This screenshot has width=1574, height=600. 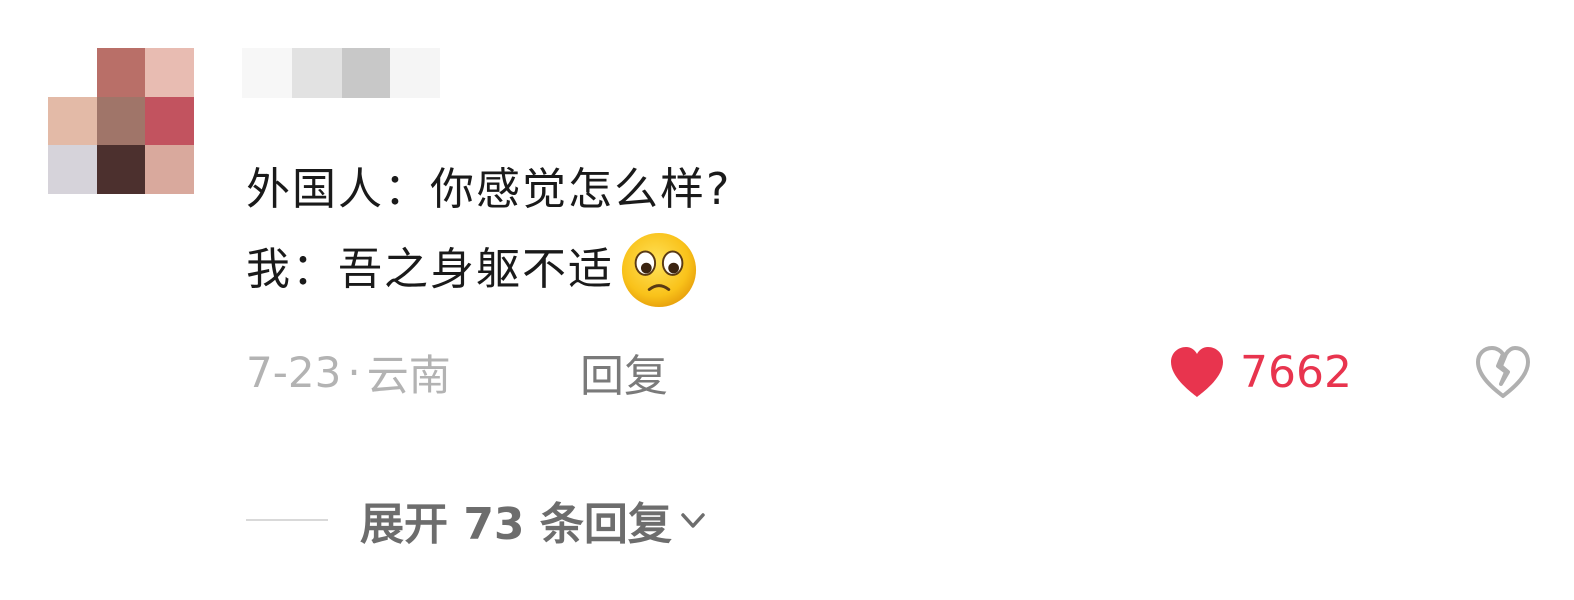 I want to click on comment-location: 云南, so click(x=408, y=375).